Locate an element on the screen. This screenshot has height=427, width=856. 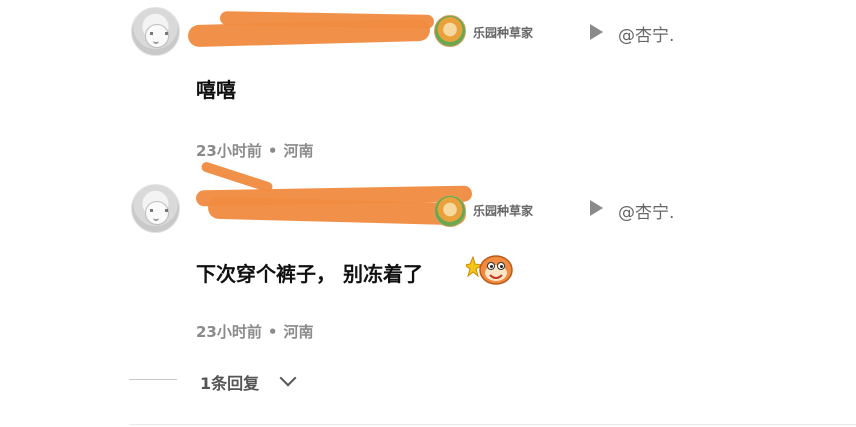
view-replies-button: 1条回复 is located at coordinates (229, 382).